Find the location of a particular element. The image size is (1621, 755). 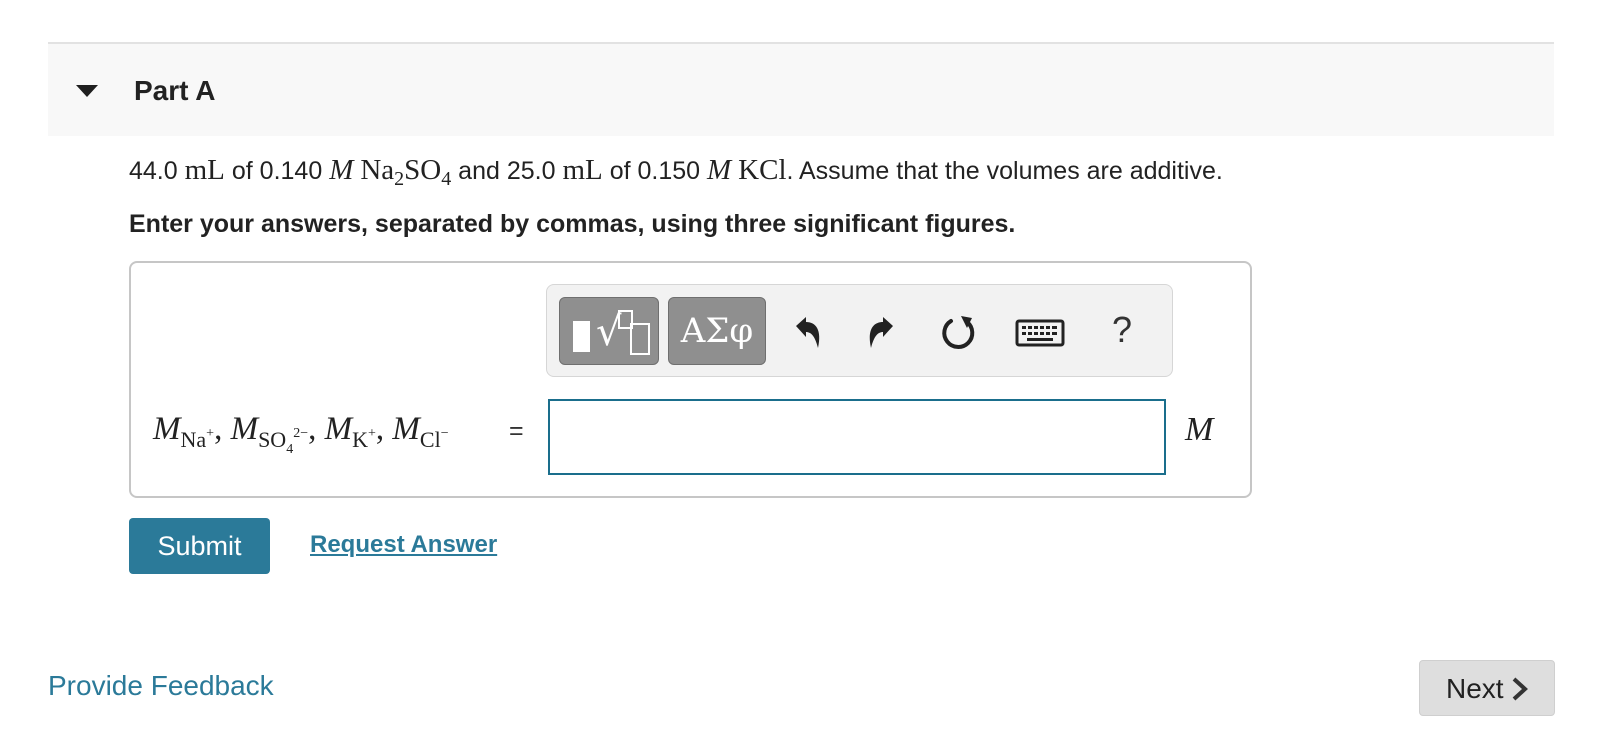

caret-down-icon is located at coordinates (87, 91).